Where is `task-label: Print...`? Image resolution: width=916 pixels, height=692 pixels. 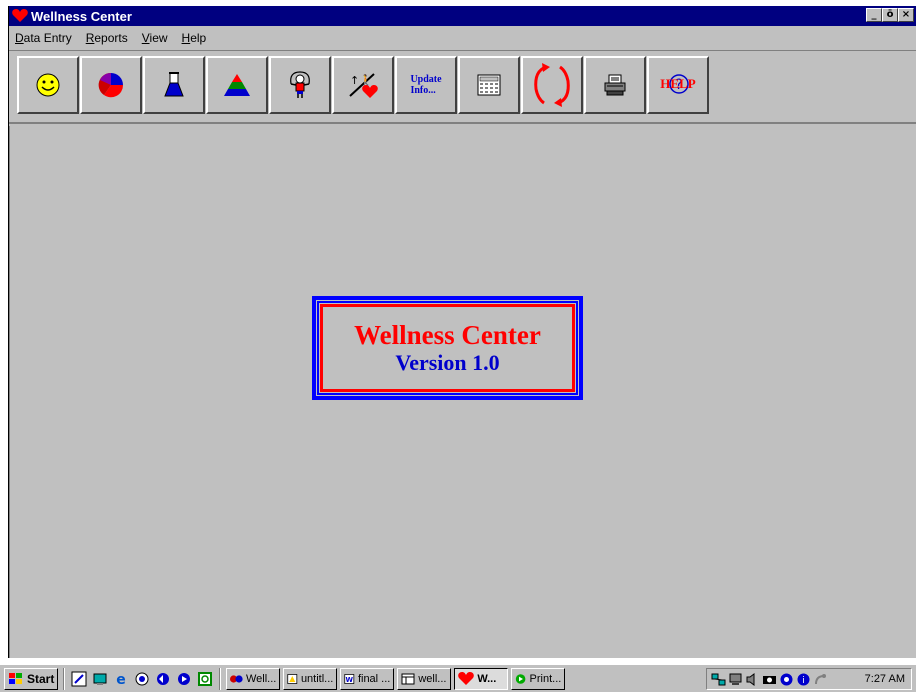 task-label: Print... is located at coordinates (545, 678).